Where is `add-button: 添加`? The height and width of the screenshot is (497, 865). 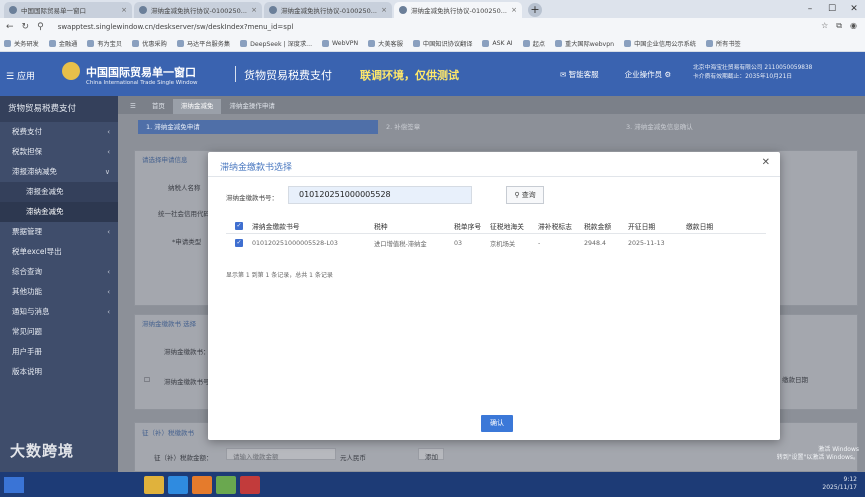 add-button: 添加 is located at coordinates (431, 454).